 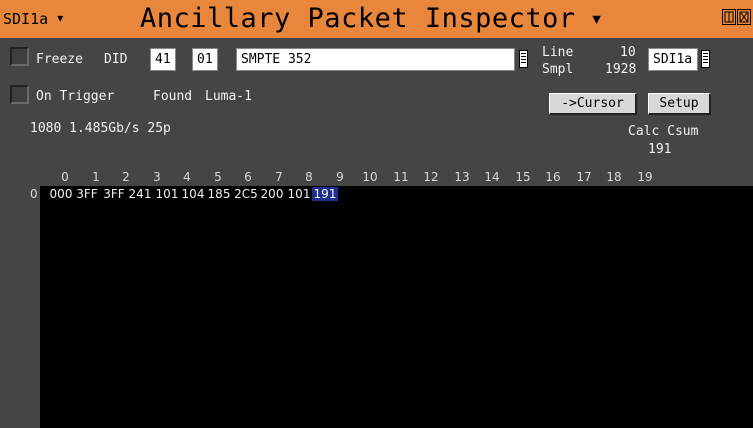 I want to click on data-cell: 200, so click(x=272, y=194).